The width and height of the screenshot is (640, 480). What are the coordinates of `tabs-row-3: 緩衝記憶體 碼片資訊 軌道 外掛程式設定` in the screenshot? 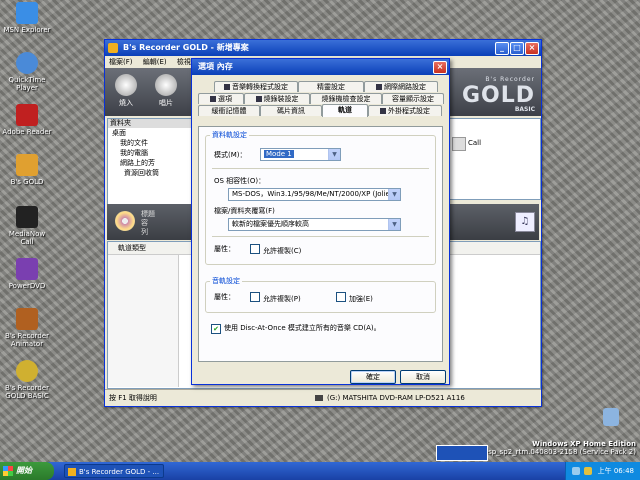 It's located at (320, 110).